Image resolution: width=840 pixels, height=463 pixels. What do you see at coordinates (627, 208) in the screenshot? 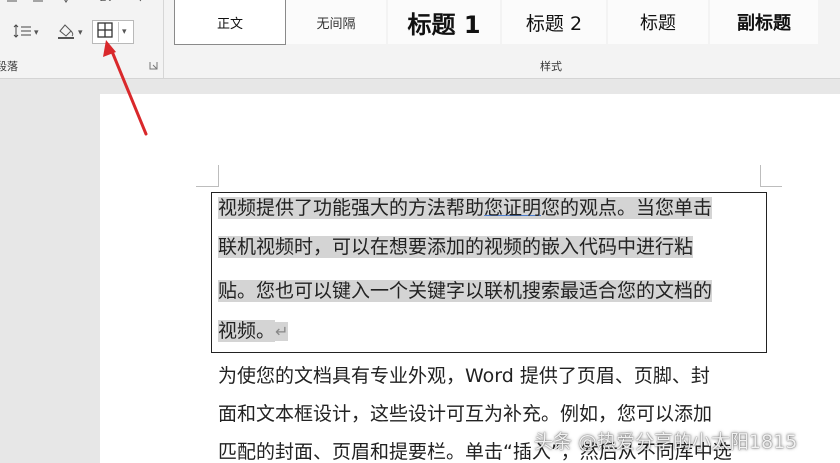
I see `text-run: 您的观点。当您单击` at bounding box center [627, 208].